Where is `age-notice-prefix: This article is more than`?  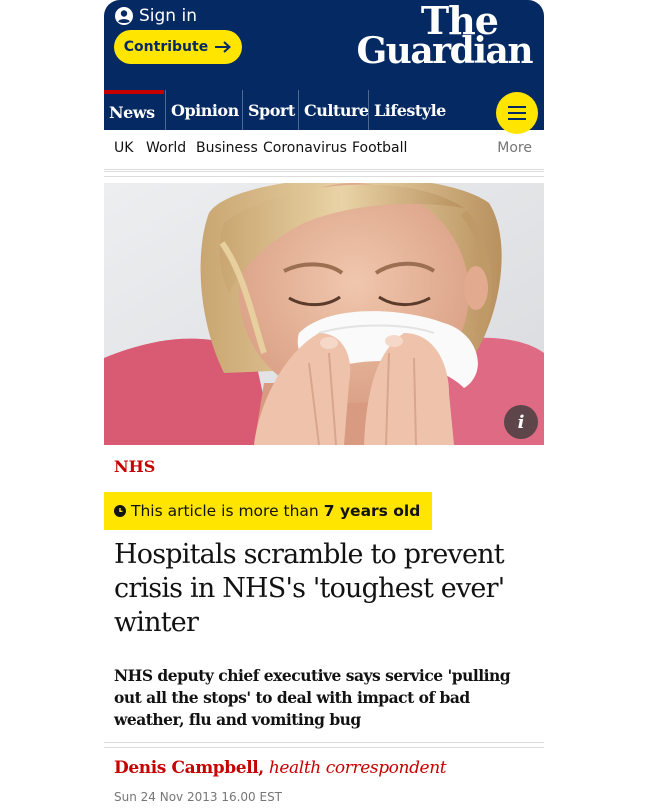 age-notice-prefix: This article is more than is located at coordinates (225, 511).